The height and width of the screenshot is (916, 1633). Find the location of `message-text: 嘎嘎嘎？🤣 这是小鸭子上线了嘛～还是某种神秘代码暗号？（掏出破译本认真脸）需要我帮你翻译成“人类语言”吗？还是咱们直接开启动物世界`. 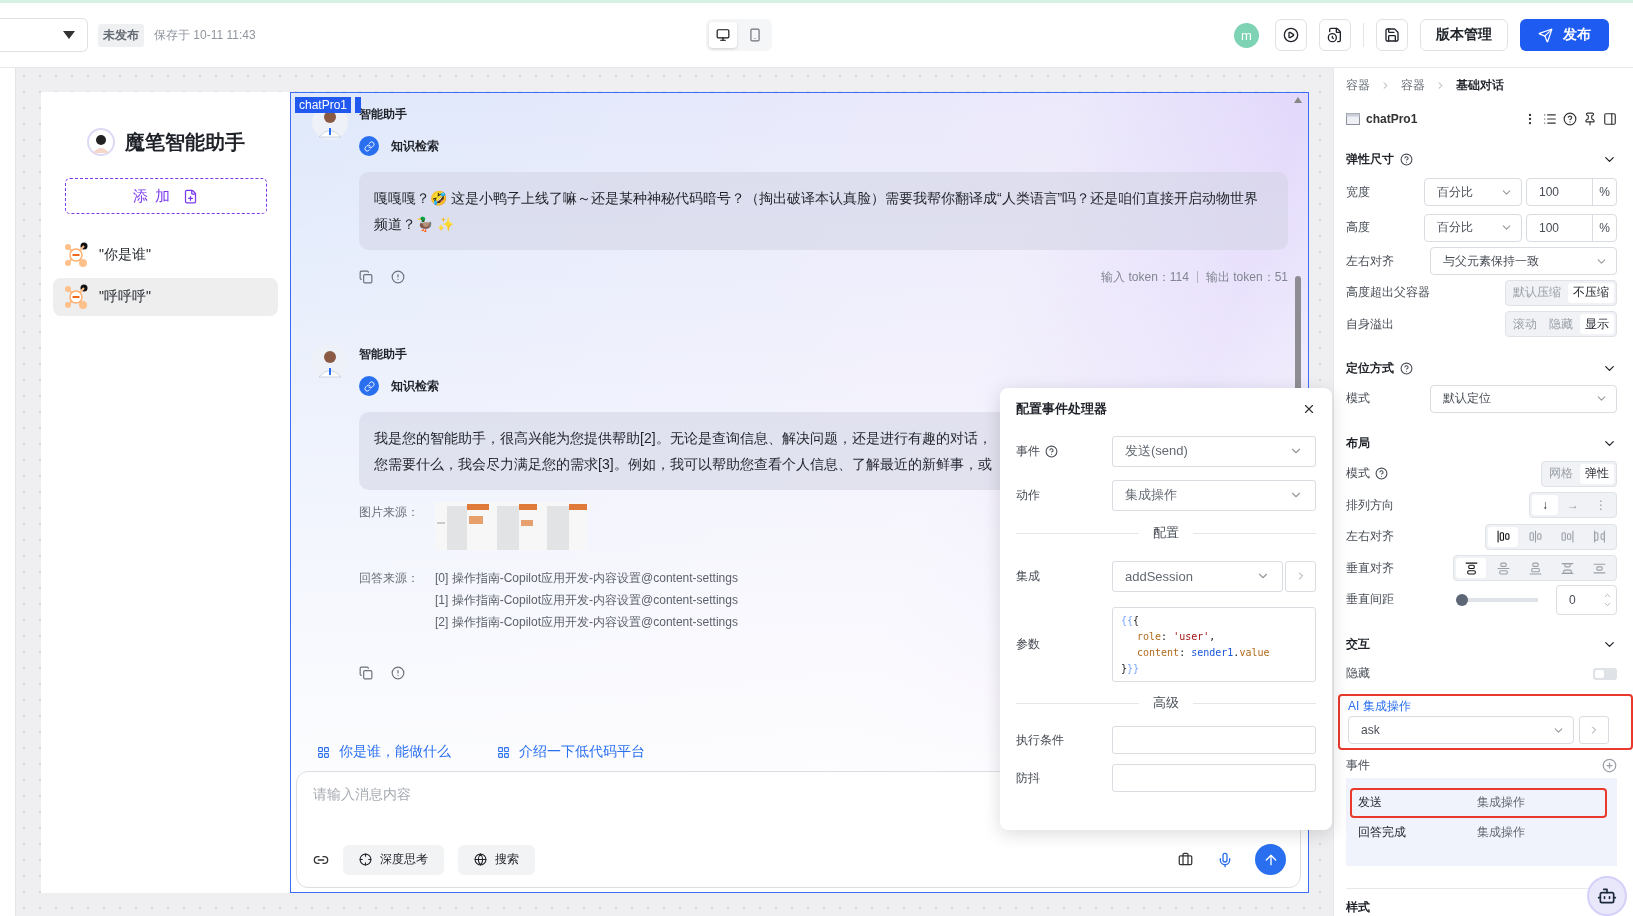

message-text: 嘎嘎嘎？🤣 这是小鸭子上线了嘛～还是某种神秘代码暗号？（掏出破译本认真脸）需要我帮你翻译成“人类语言”吗？还是咱们直接开启动物世界 is located at coordinates (816, 198).